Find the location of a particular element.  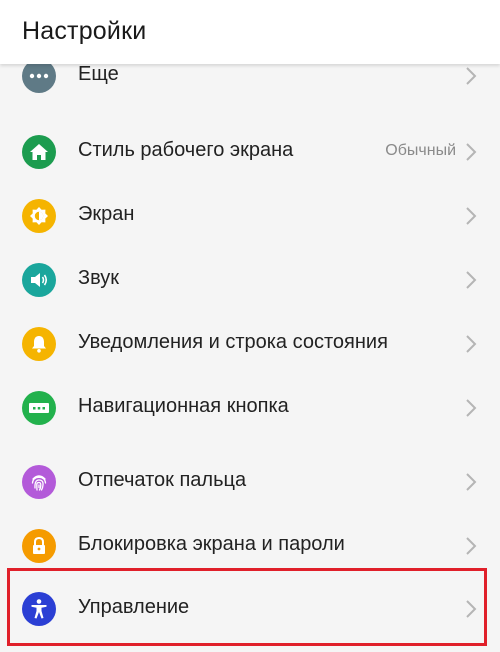

settings-item-label: Звук is located at coordinates (99, 278).